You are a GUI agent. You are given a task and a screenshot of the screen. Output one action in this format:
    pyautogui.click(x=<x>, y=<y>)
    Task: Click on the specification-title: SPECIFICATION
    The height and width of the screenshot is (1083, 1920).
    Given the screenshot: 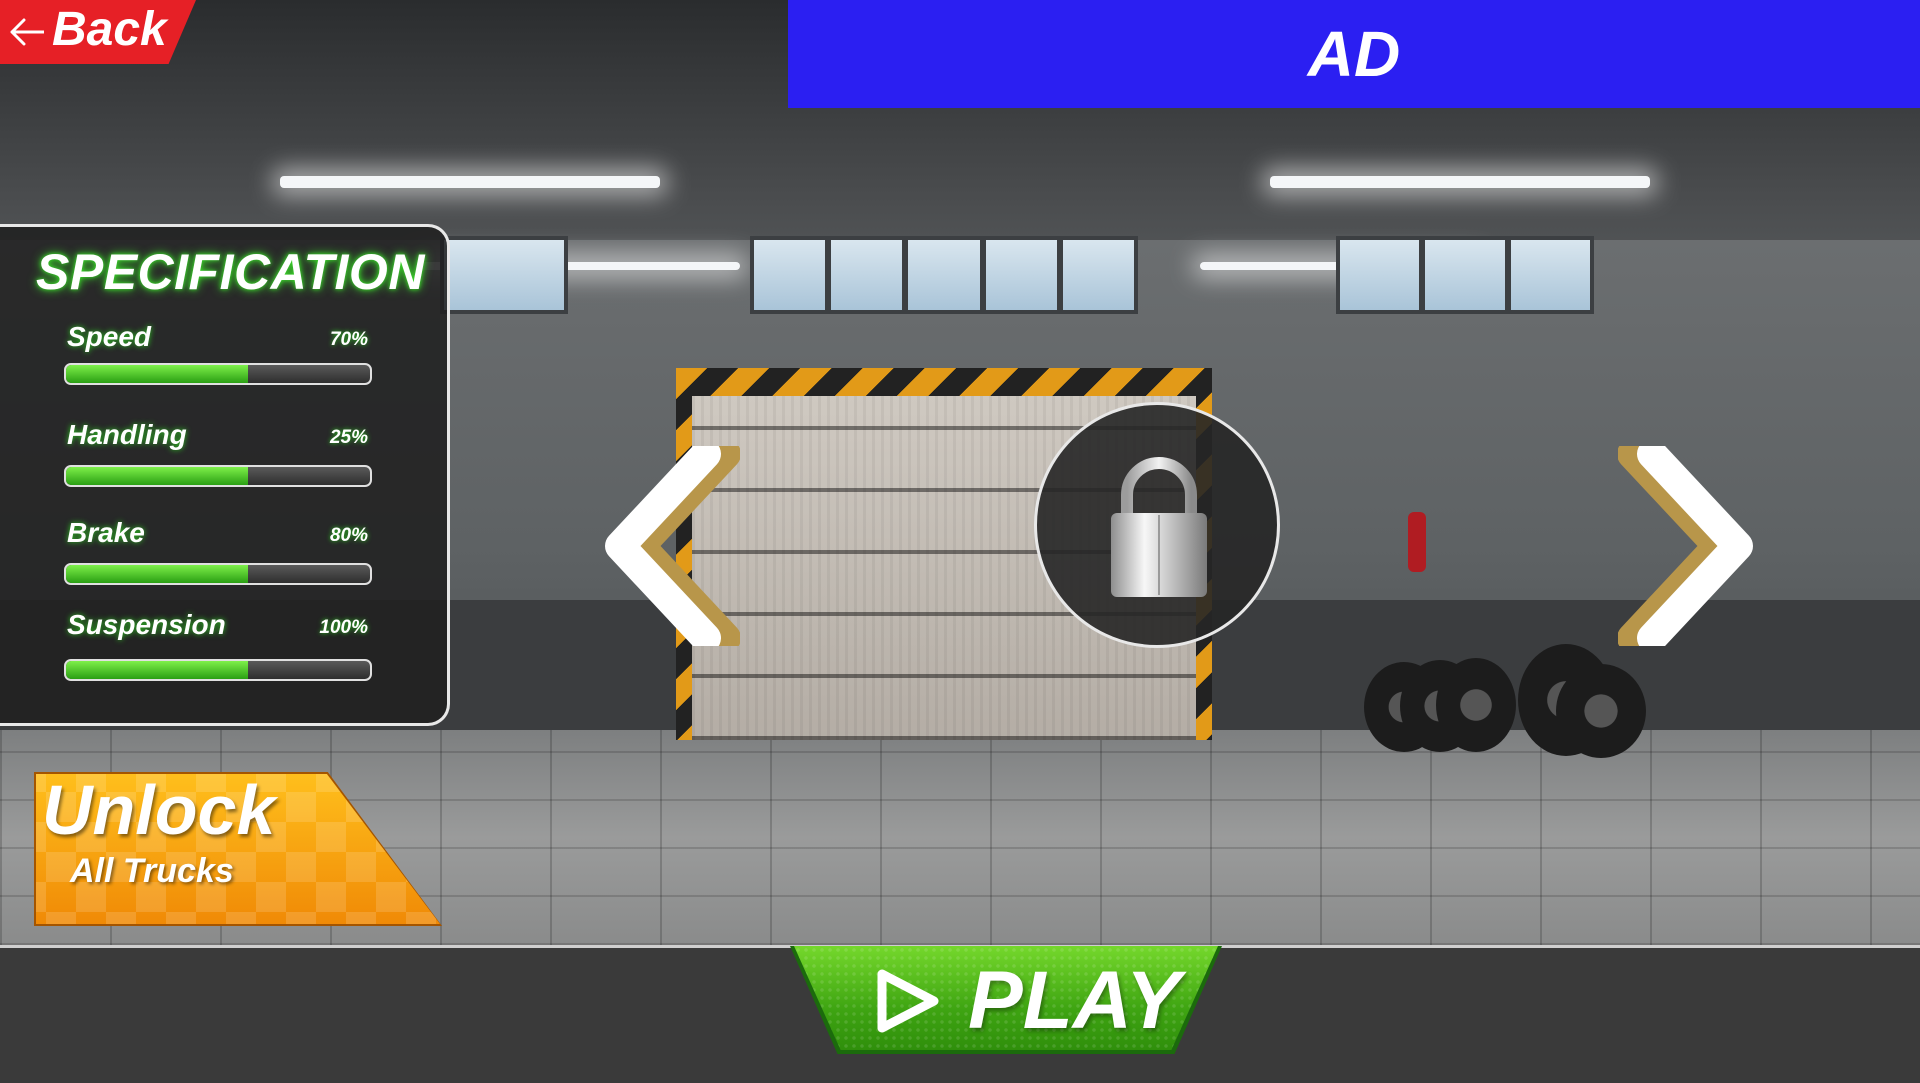 What is the action you would take?
    pyautogui.click(x=230, y=272)
    